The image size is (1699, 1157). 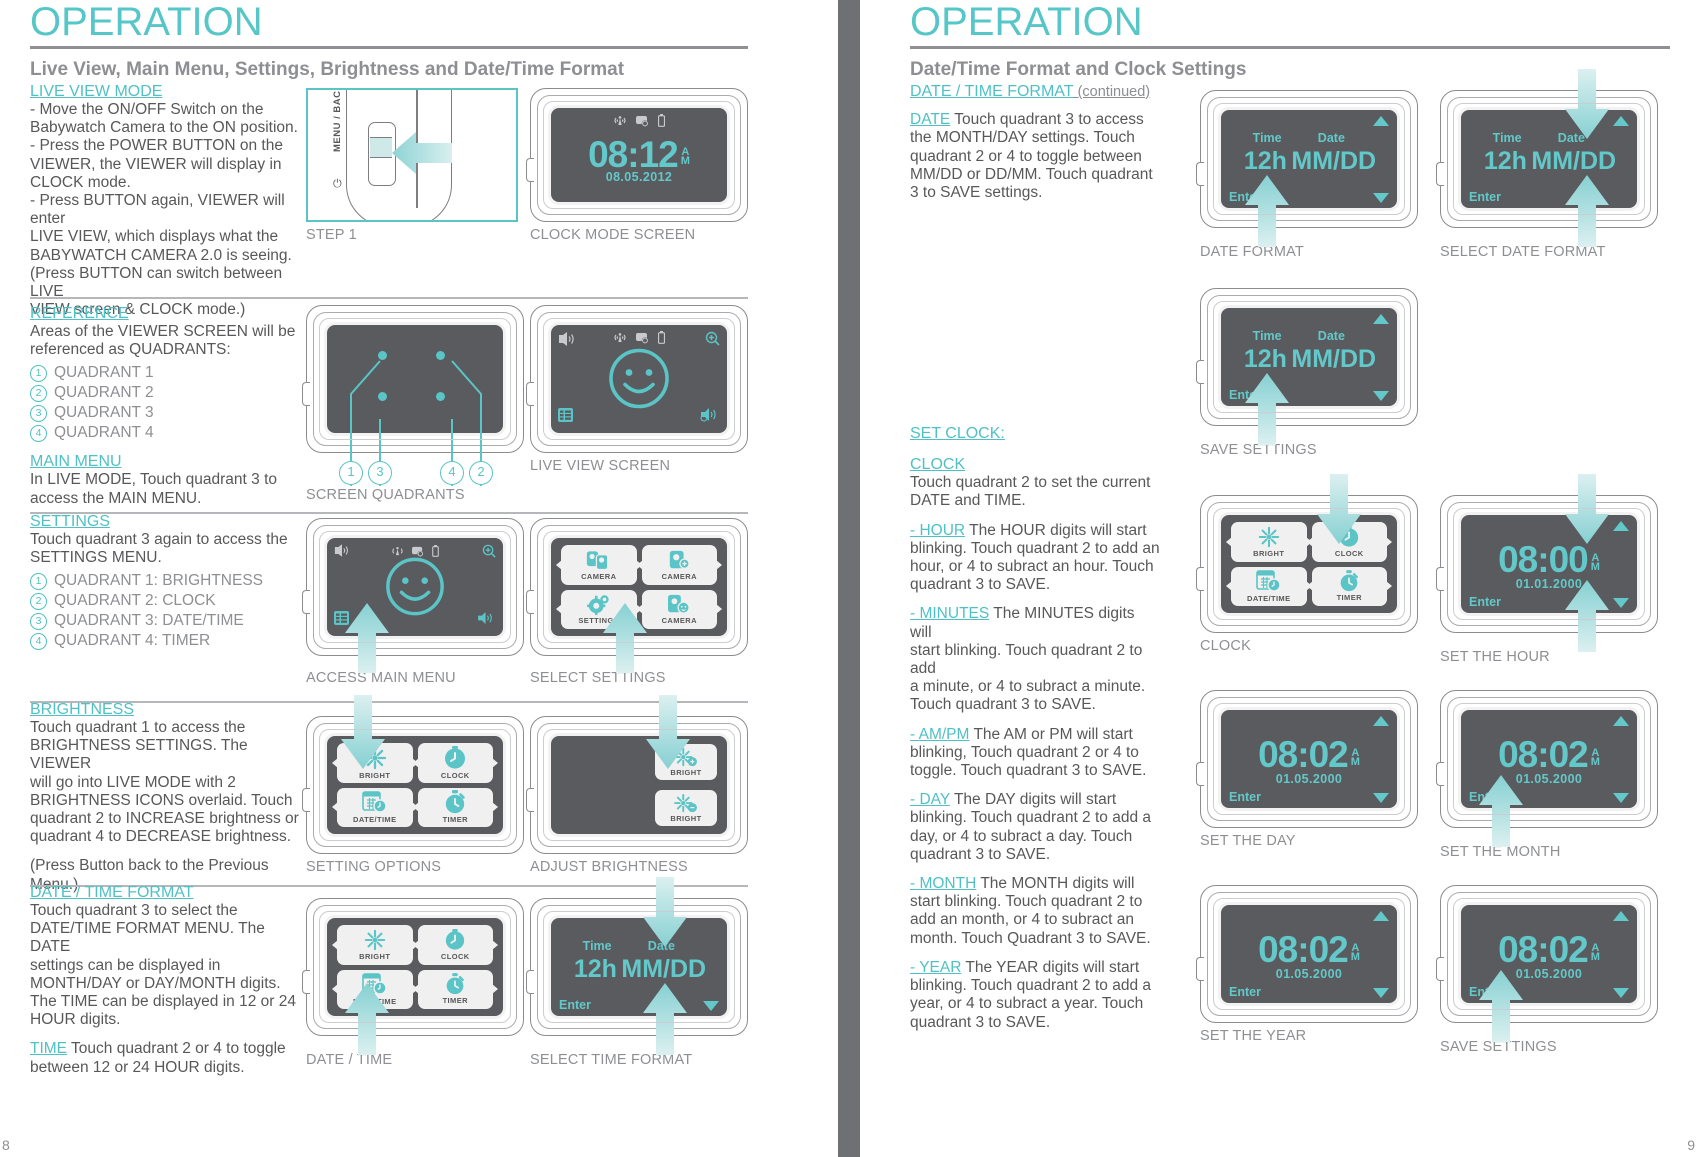 What do you see at coordinates (337, 184) in the screenshot?
I see `power-icon: ⏻` at bounding box center [337, 184].